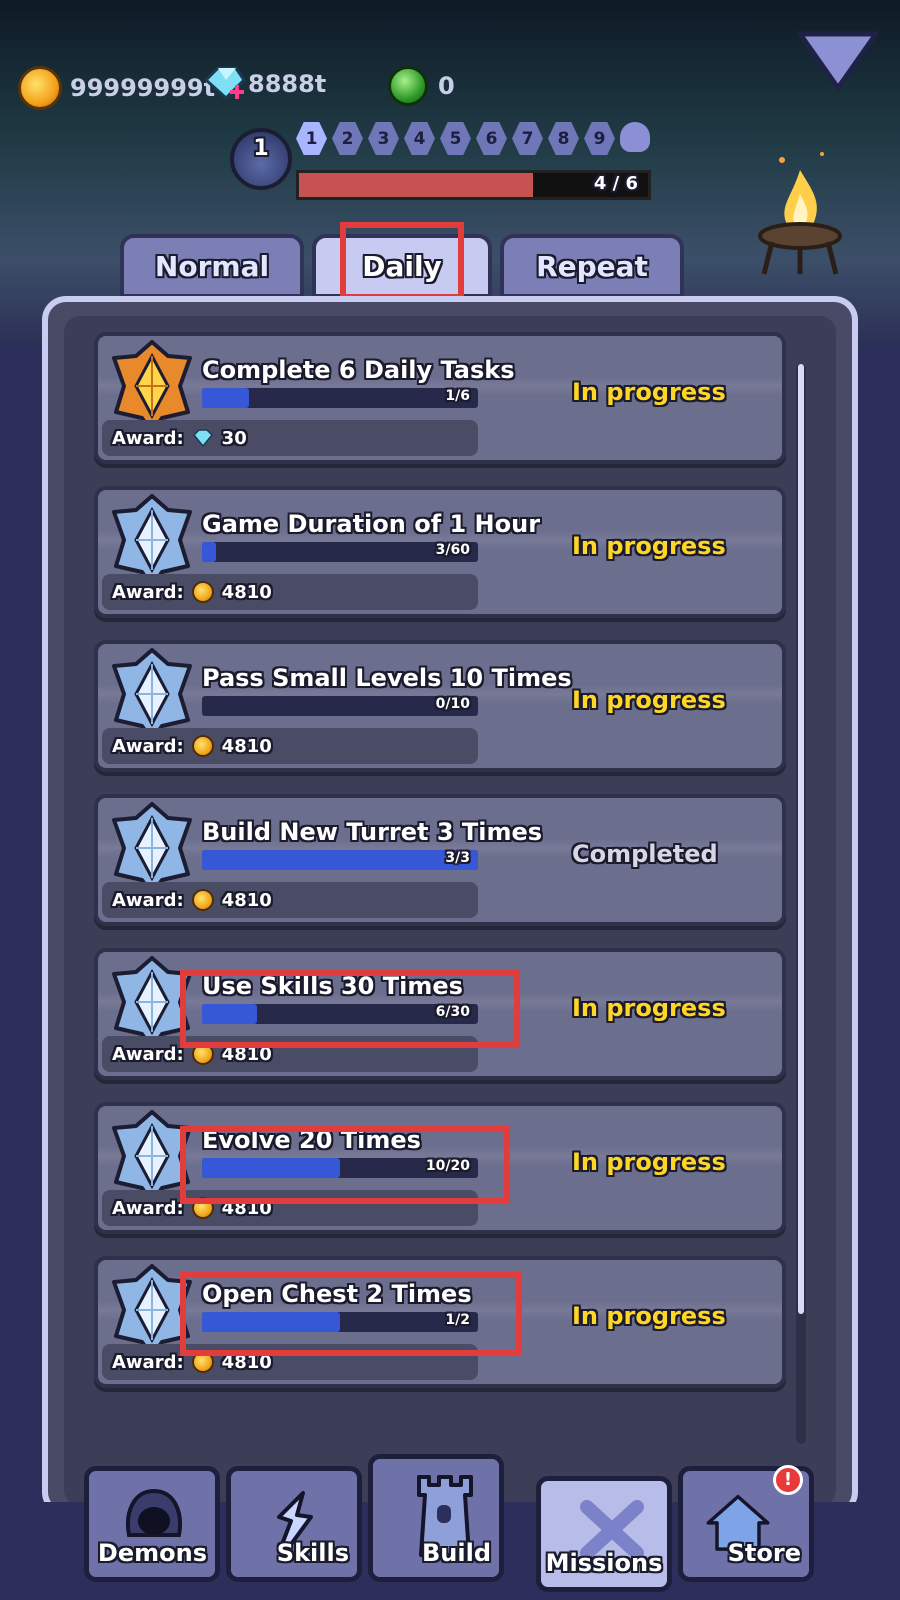 Image resolution: width=900 pixels, height=1600 pixels. I want to click on nav-missions-label: Missions, so click(604, 1563).